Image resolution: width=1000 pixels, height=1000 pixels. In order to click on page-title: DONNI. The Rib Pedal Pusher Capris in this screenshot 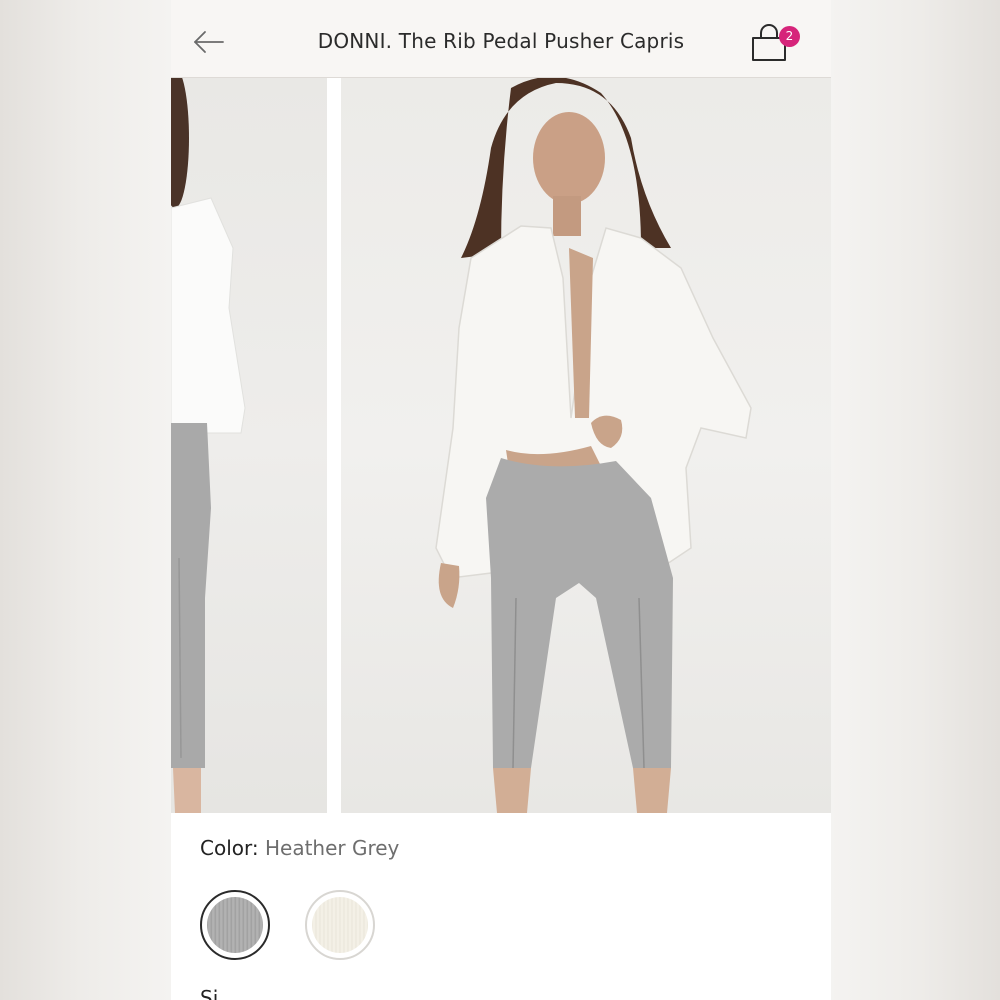, I will do `click(501, 41)`.